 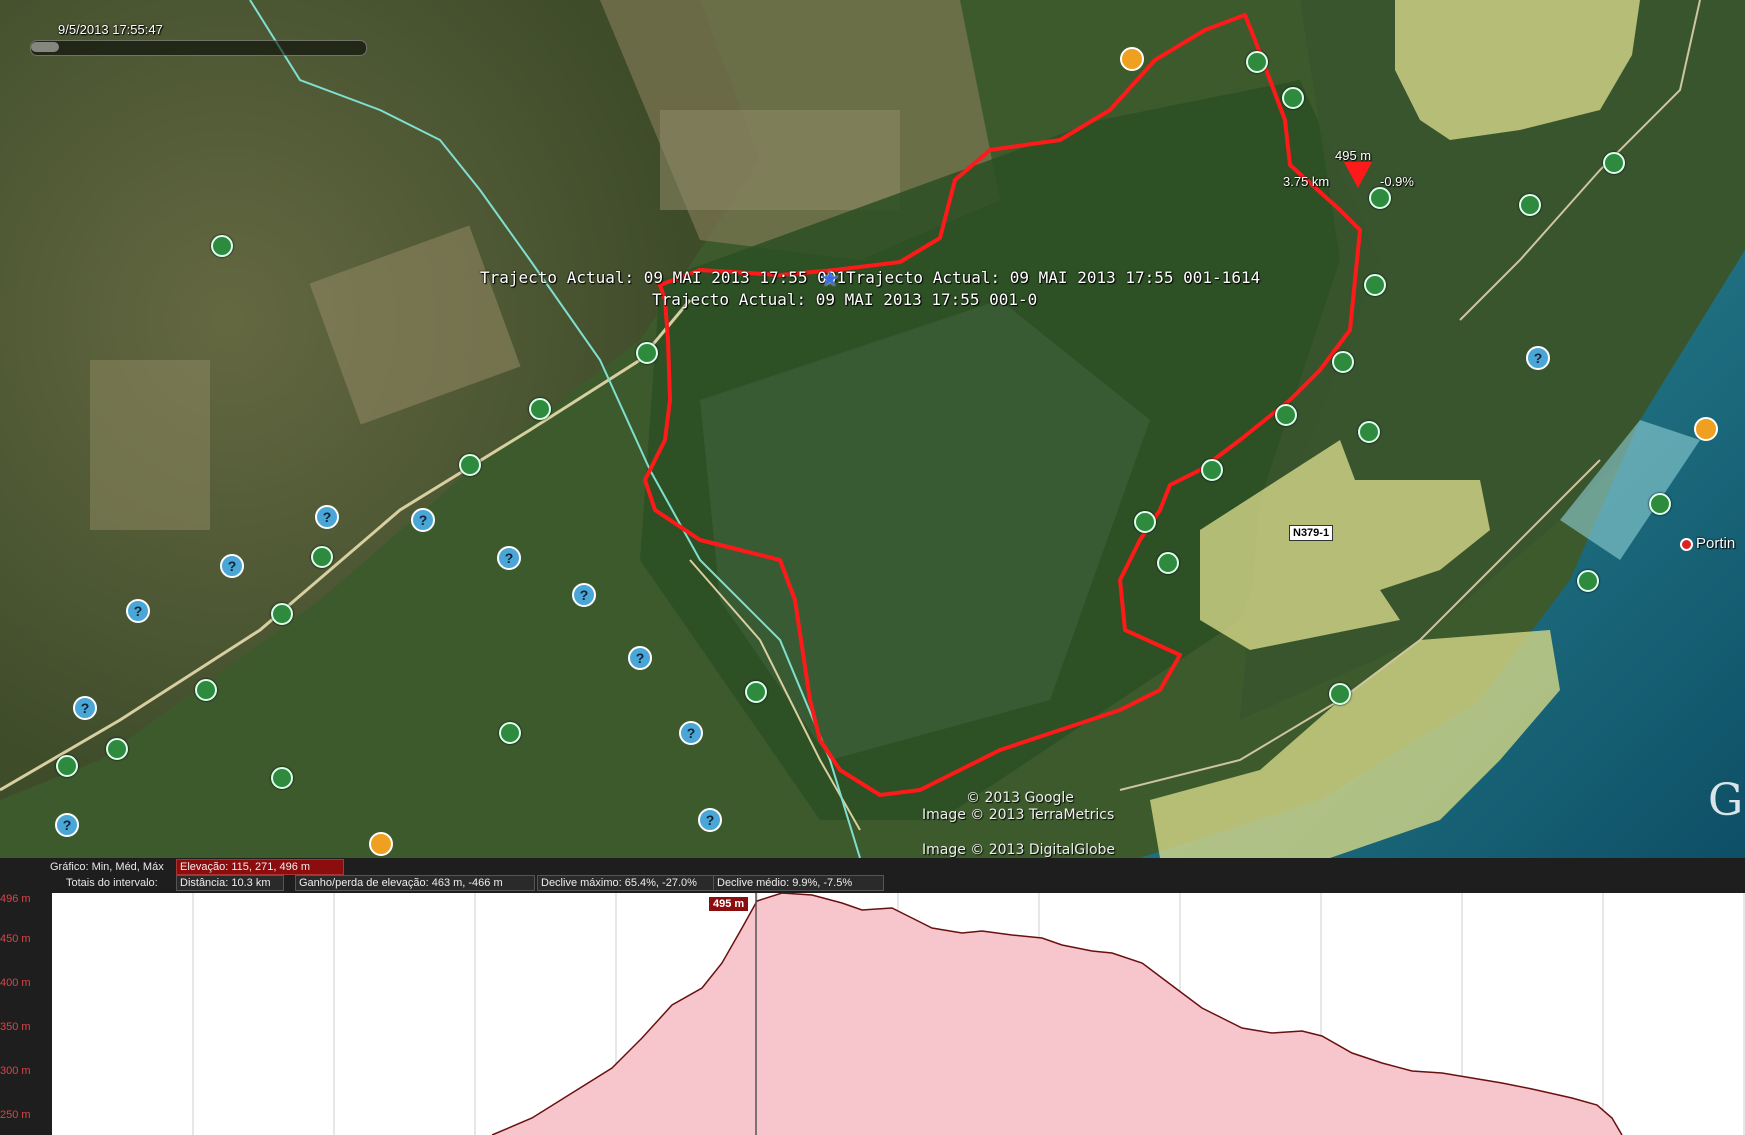 What do you see at coordinates (15, 1115) in the screenshot?
I see `y-tick-label: 250 m` at bounding box center [15, 1115].